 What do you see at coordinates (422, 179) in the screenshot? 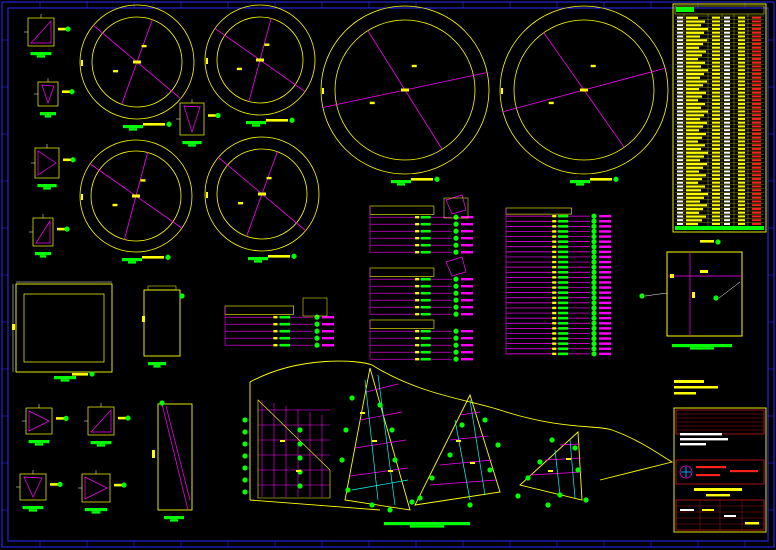
I see `ring-label-tag` at bounding box center [422, 179].